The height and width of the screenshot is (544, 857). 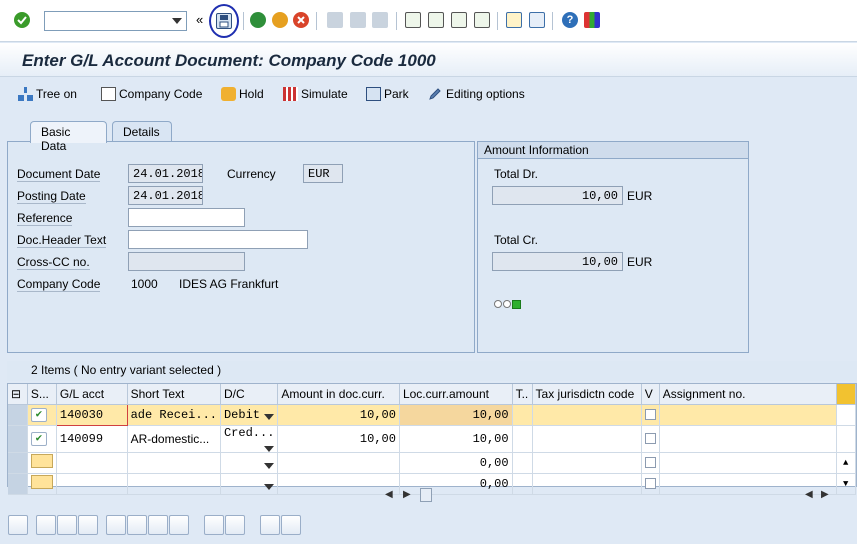 I want to click on back-icon, so click(x=258, y=20).